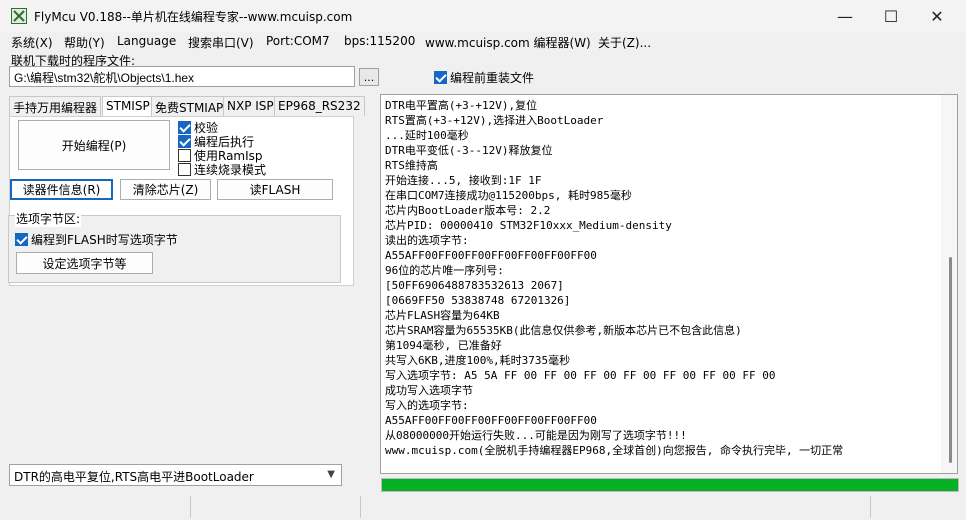  What do you see at coordinates (508, 195) in the screenshot?
I see `log-line: 在串口COM7连接成功@115200bps, 耗时985毫秒` at bounding box center [508, 195].